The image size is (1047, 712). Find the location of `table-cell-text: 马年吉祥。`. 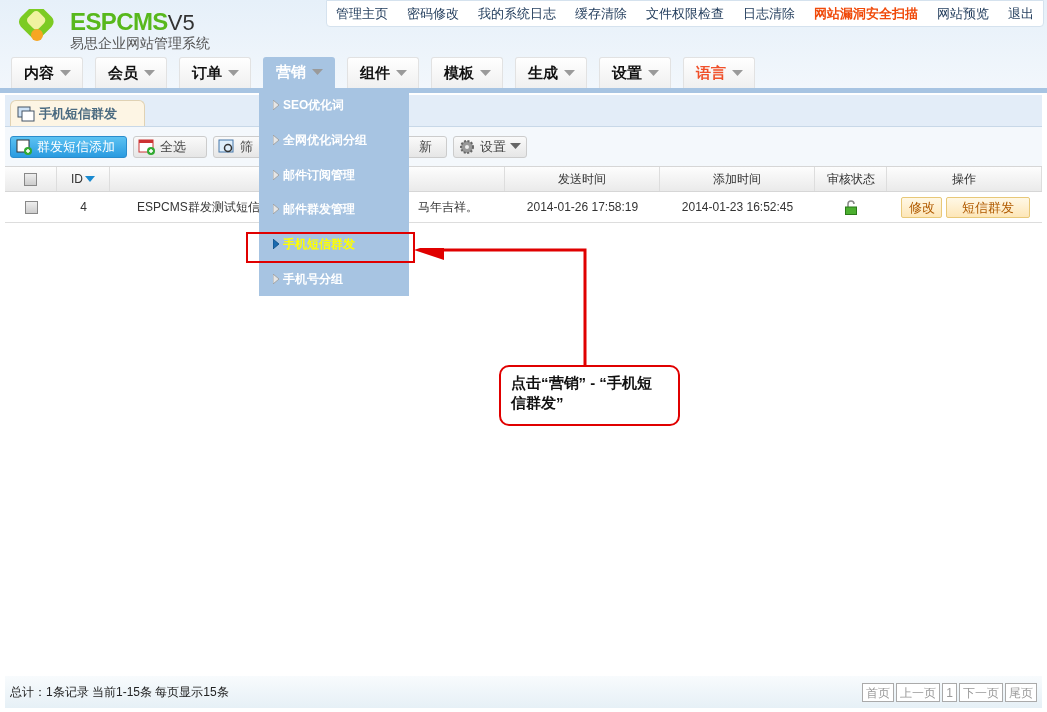

table-cell-text: 马年吉祥。 is located at coordinates (448, 207).